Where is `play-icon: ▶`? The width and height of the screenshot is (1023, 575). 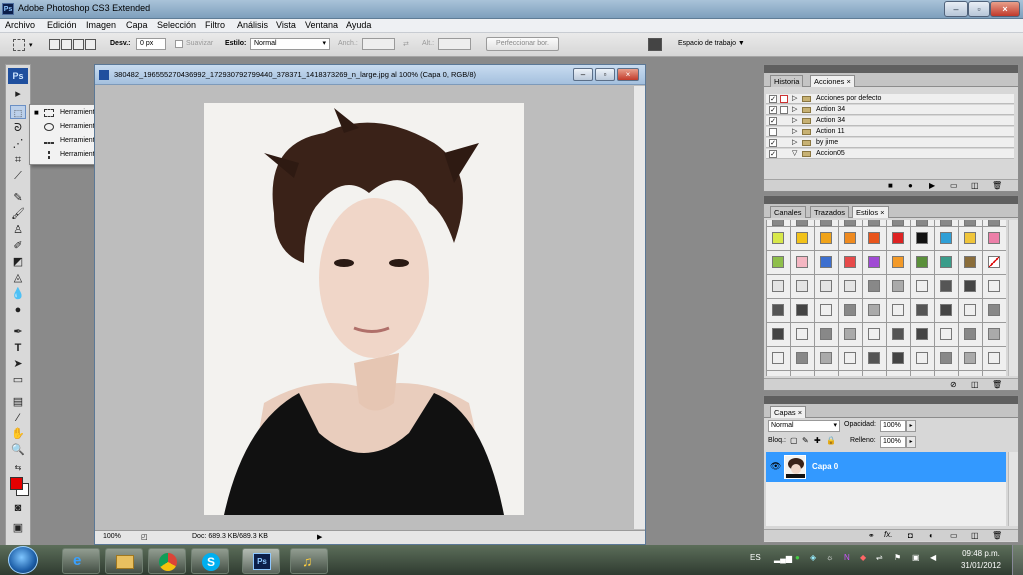
play-icon: ▶ is located at coordinates (932, 185).